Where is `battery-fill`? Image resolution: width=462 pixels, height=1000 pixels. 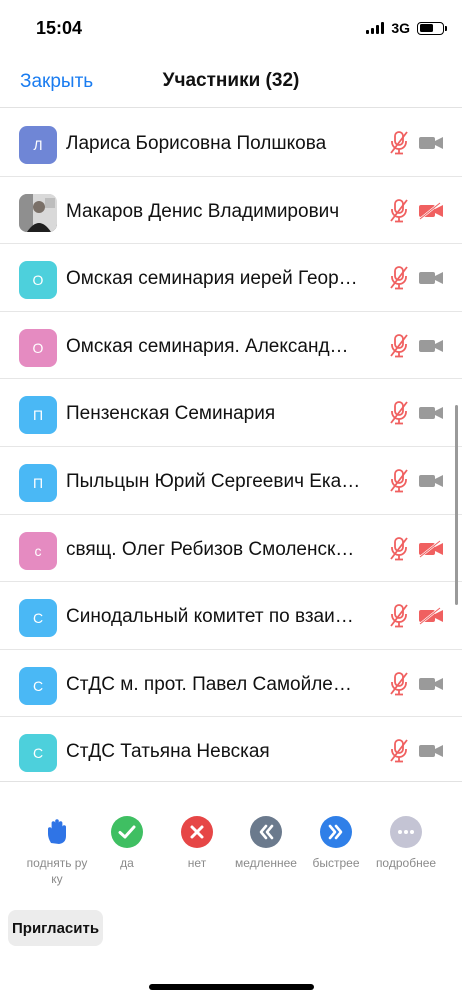
battery-fill is located at coordinates (426, 28).